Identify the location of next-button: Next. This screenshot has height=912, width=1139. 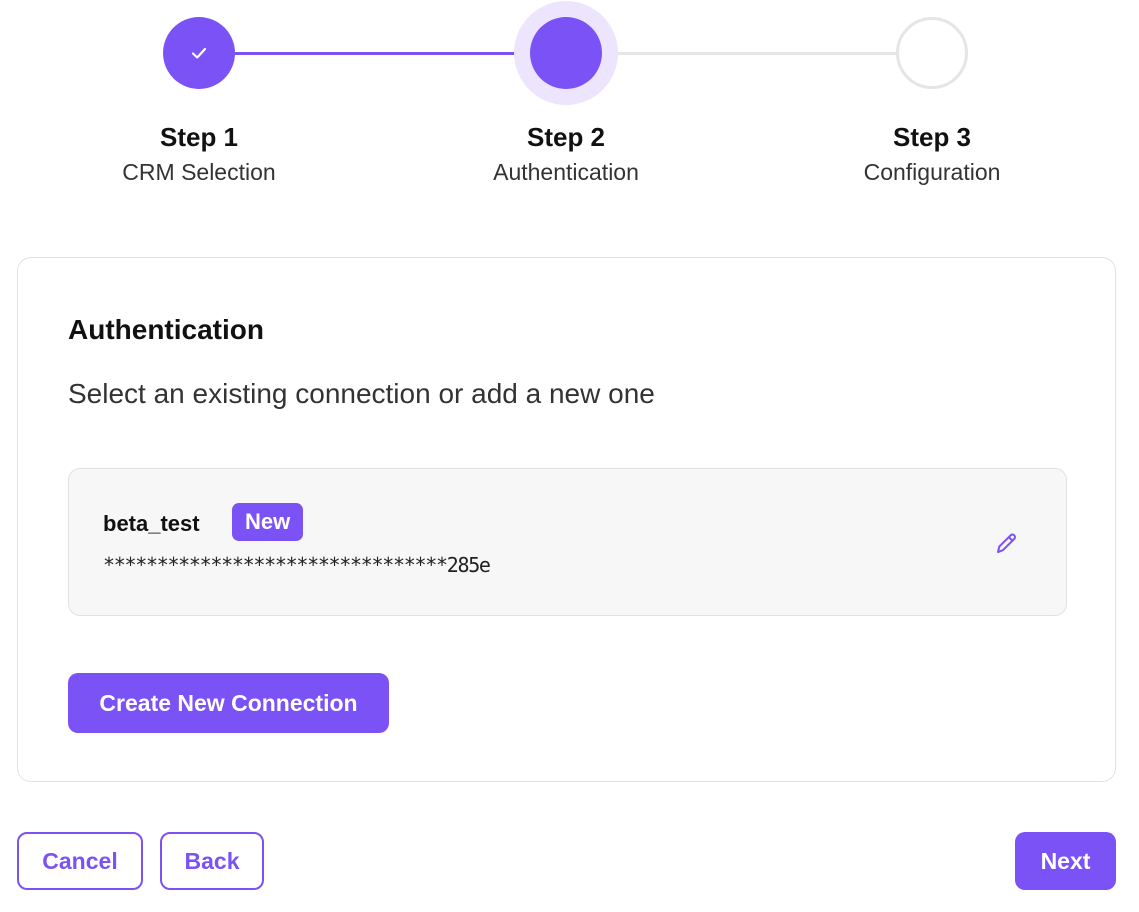
(1065, 861).